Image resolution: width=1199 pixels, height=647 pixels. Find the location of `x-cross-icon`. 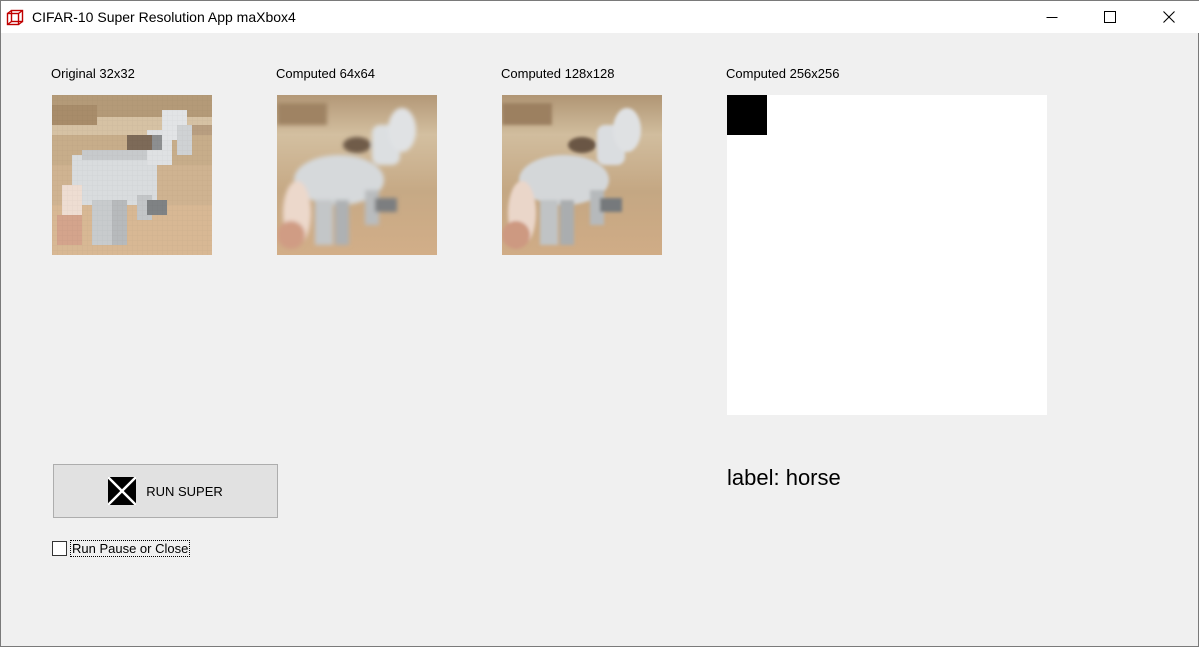

x-cross-icon is located at coordinates (122, 491).